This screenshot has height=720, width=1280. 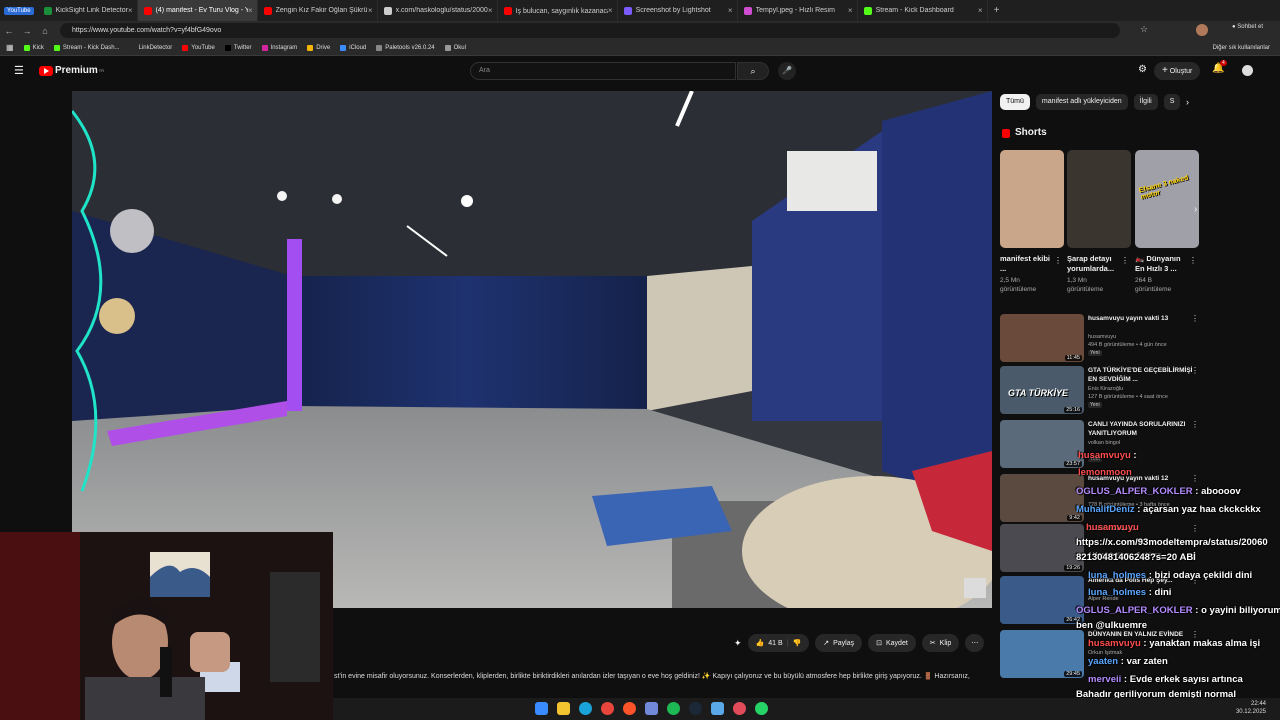 I want to click on short-card: manifest ekibi ... 2,5 Mn görüntüleme ⋮, so click(x=1032, y=222).